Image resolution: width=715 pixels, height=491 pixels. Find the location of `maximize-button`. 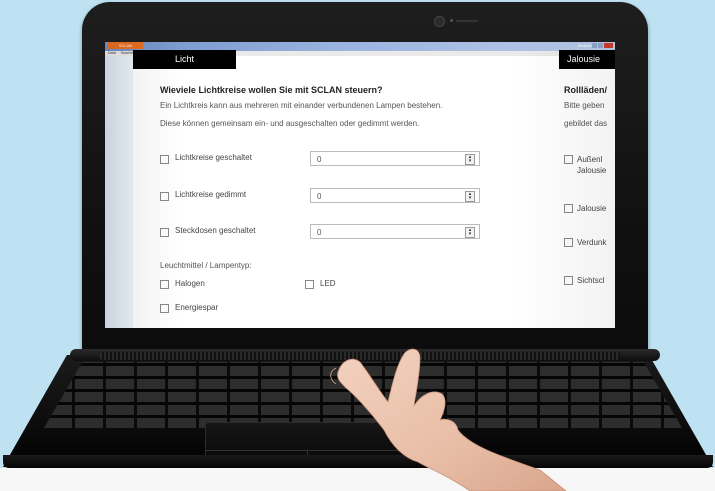

maximize-button is located at coordinates (600, 45).